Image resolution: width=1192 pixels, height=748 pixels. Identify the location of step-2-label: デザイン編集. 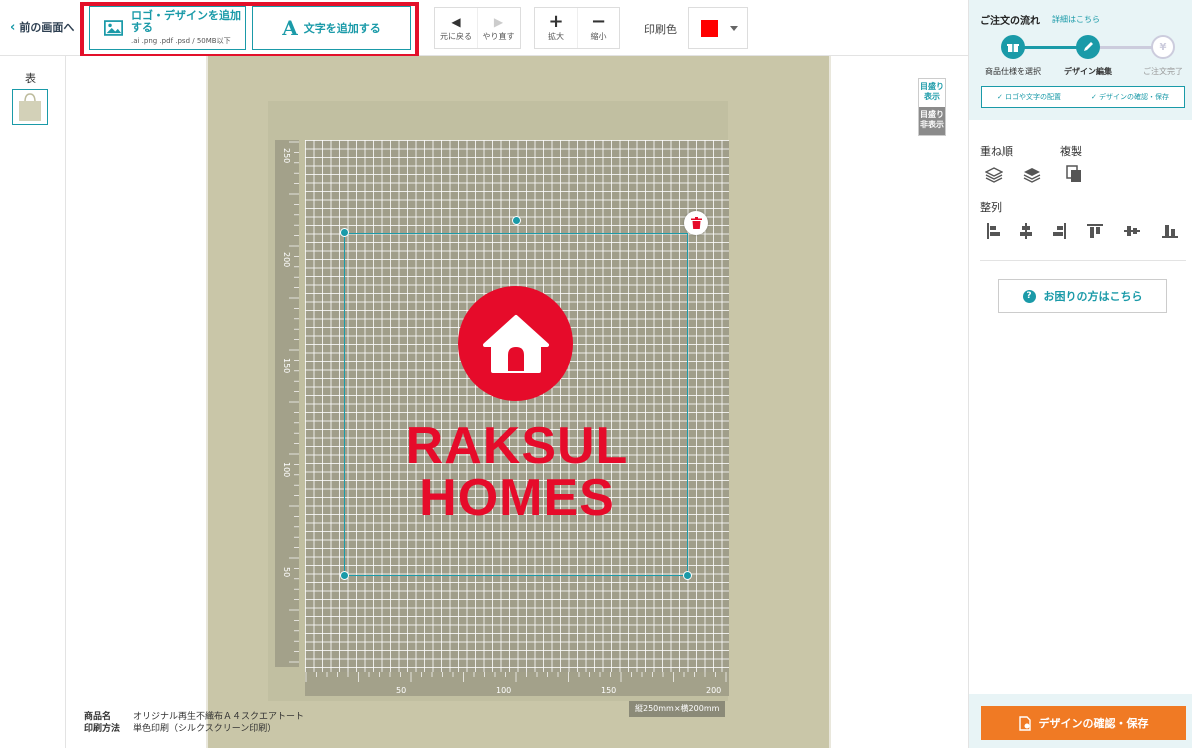
(1088, 71).